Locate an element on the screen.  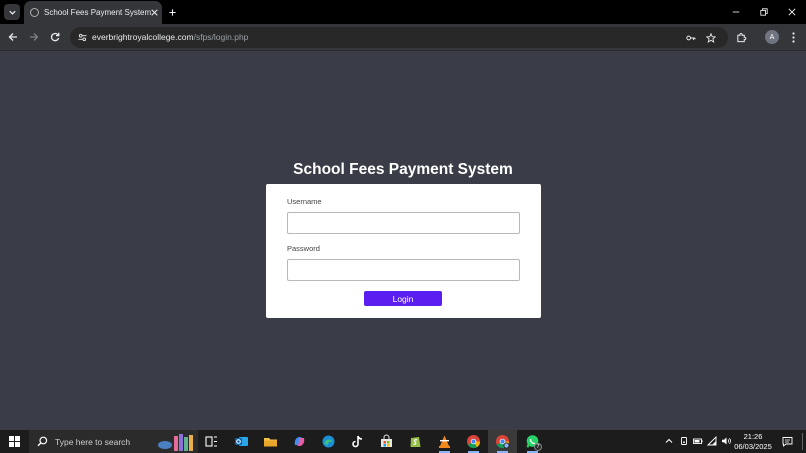
battery-icon is located at coordinates (698, 441).